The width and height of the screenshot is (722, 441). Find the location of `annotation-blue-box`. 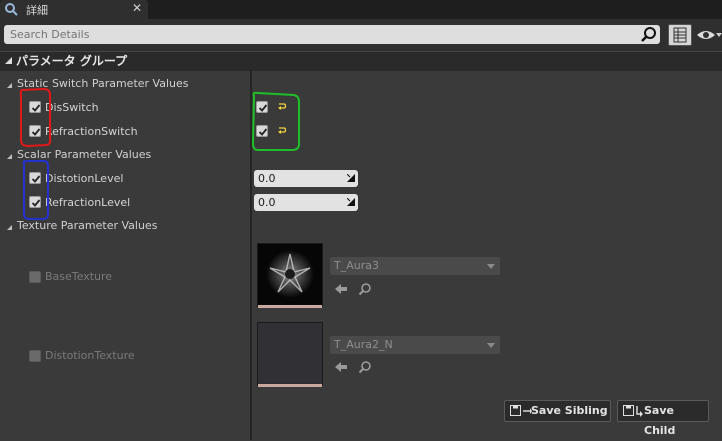

annotation-blue-box is located at coordinates (35, 190).